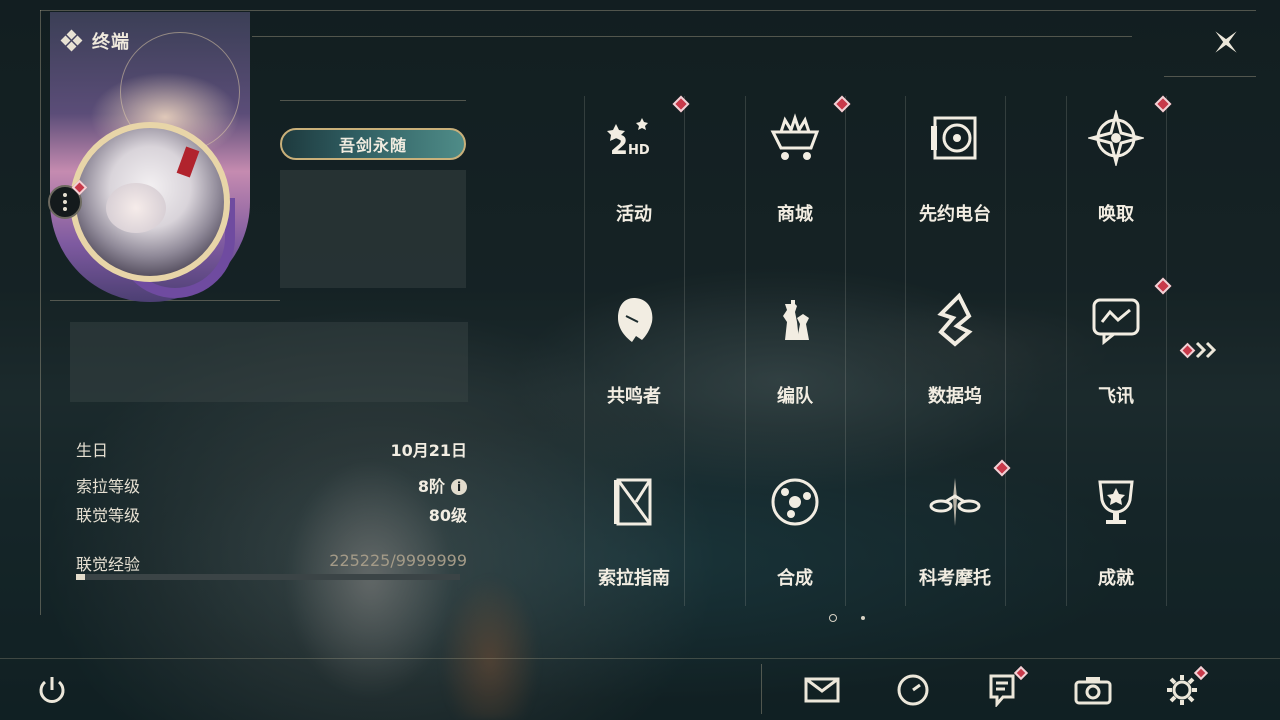  I want to click on databank-icon, so click(955, 320).